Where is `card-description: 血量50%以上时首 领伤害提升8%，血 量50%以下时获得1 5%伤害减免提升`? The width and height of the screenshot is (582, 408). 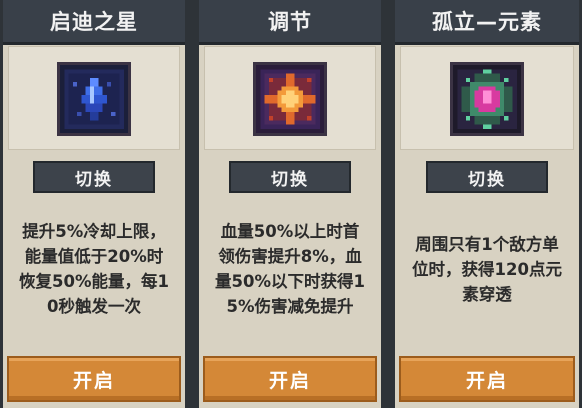 card-description: 血量50%以上时首 领伤害提升8%，血 量50%以下时获得1 5%伤害减免提升 is located at coordinates (290, 269).